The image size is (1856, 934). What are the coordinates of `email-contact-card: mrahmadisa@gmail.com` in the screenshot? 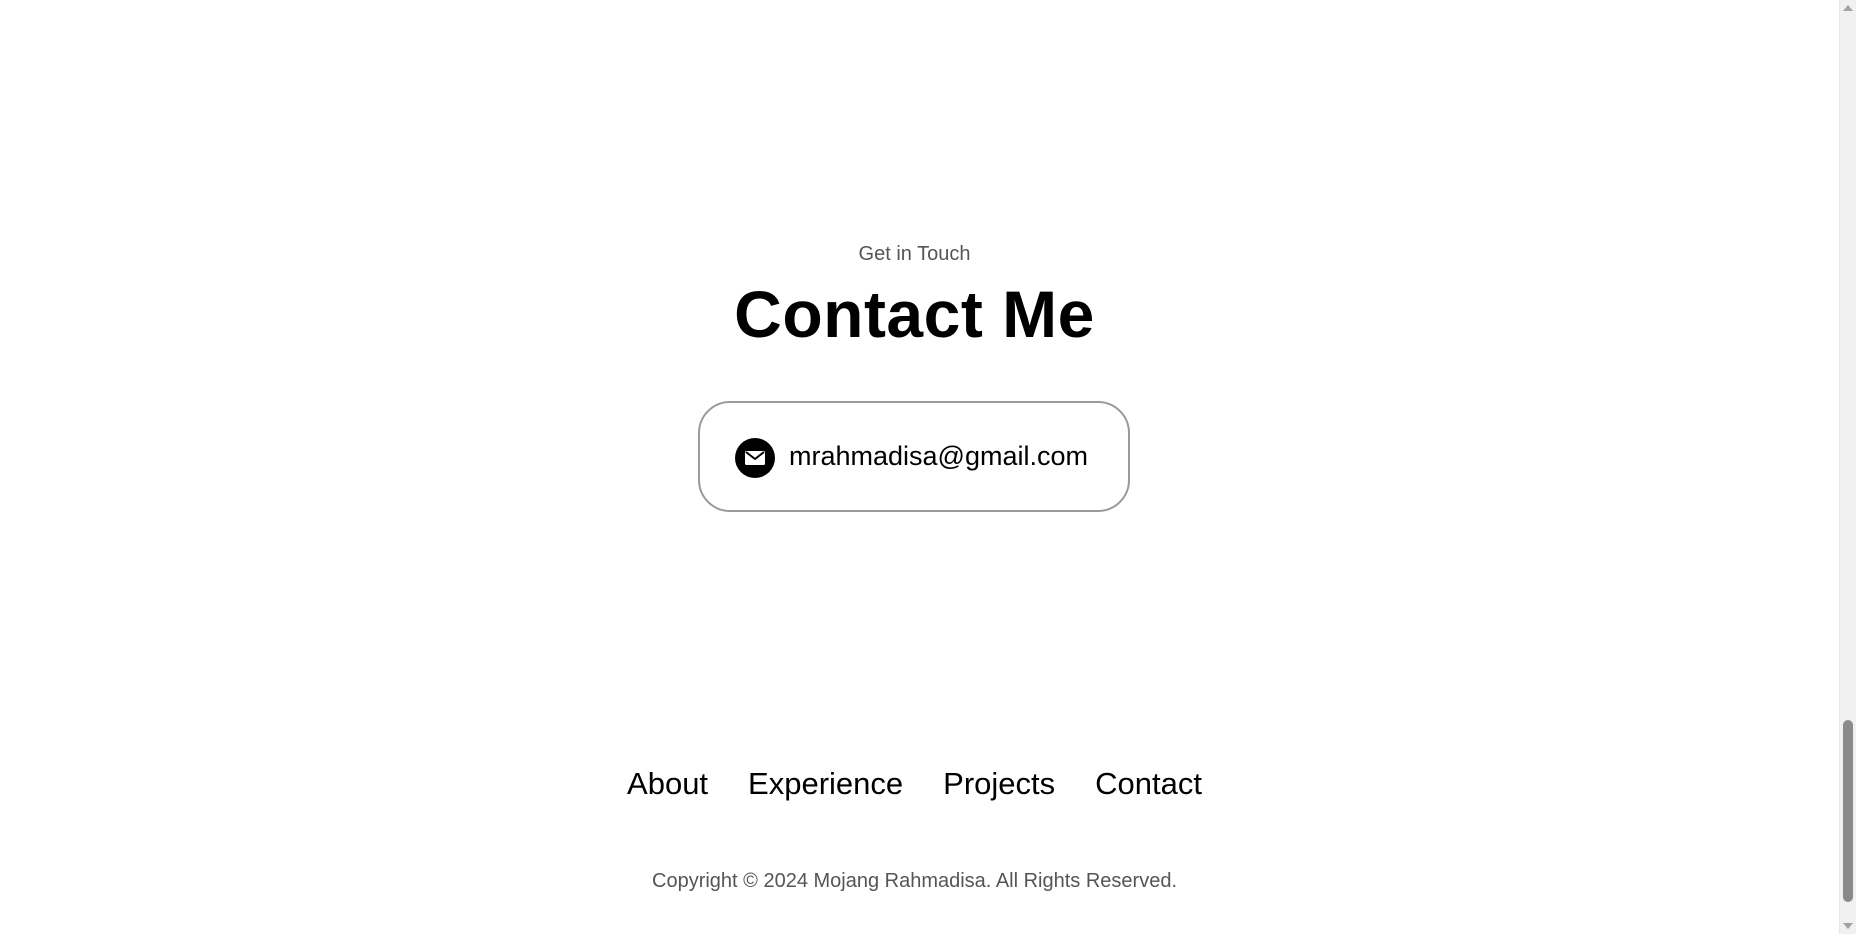 It's located at (914, 456).